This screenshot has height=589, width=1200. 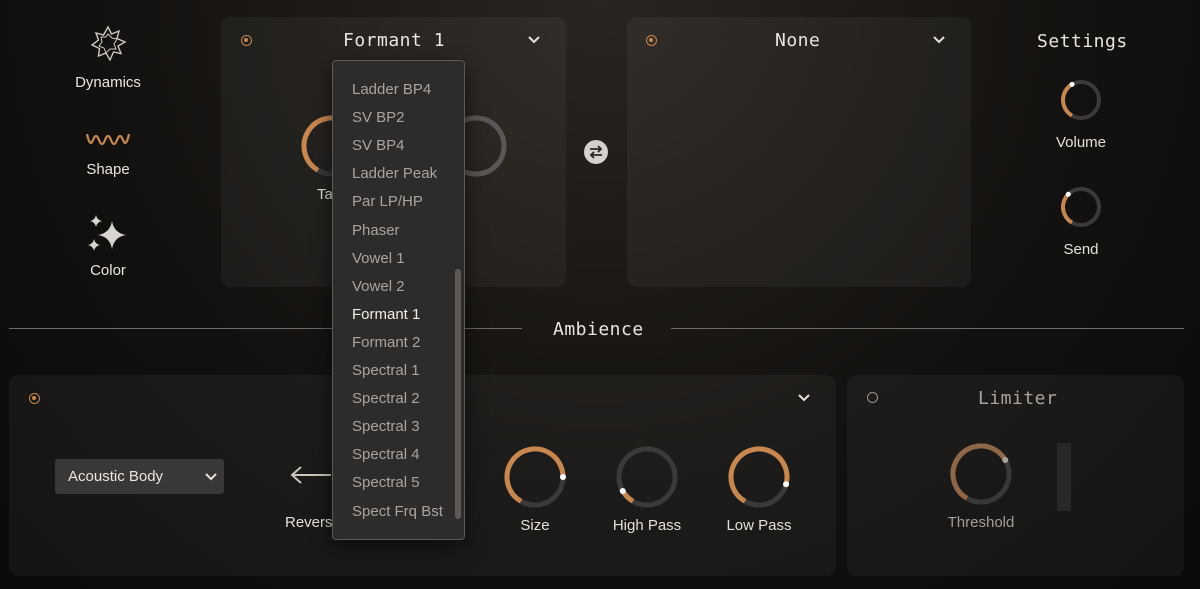 What do you see at coordinates (116, 476) in the screenshot?
I see `reverb-preset-value: Acoustic Body` at bounding box center [116, 476].